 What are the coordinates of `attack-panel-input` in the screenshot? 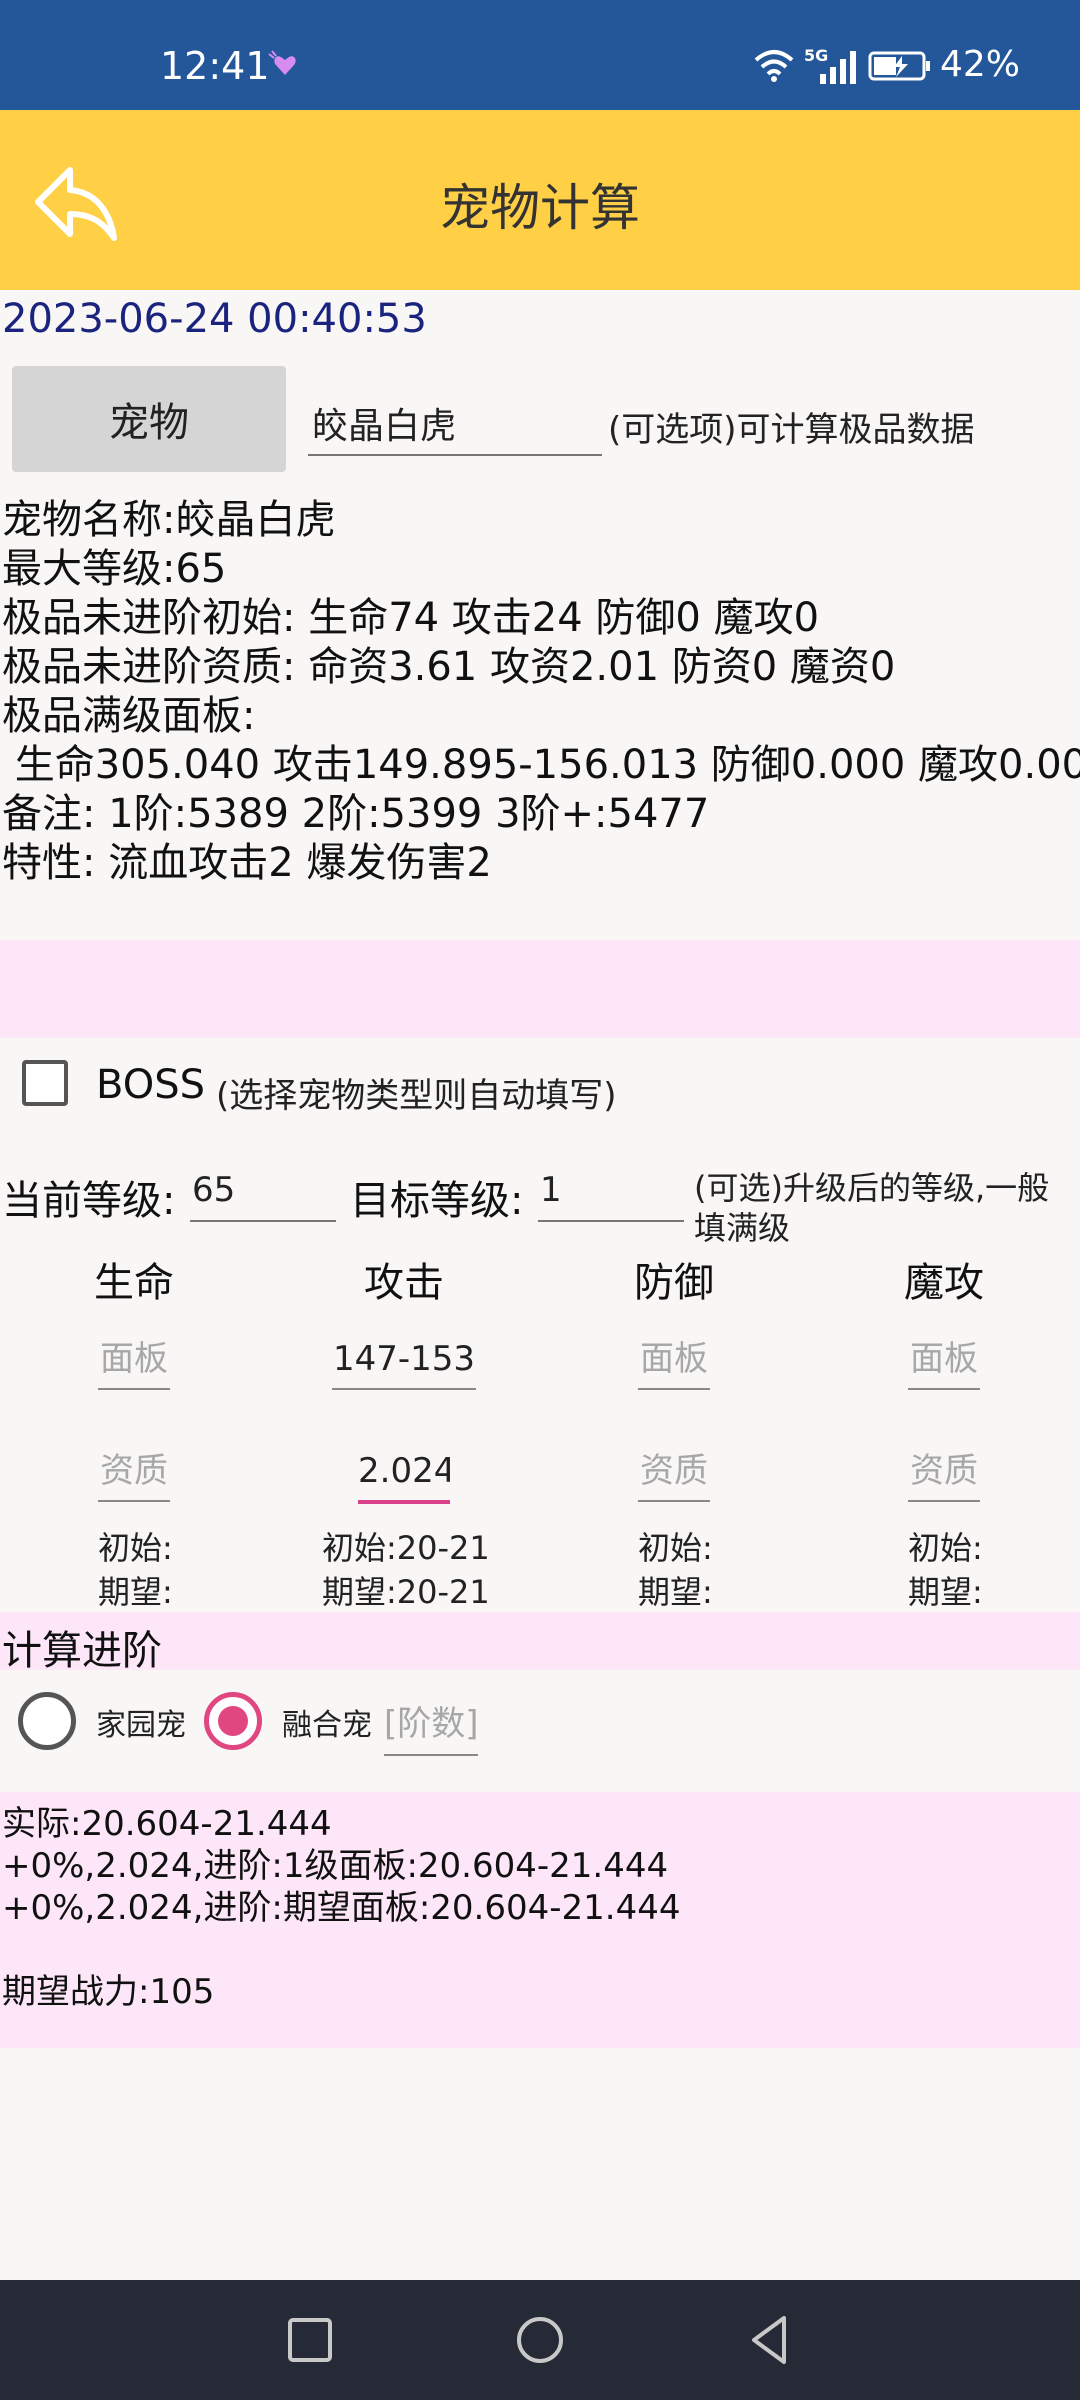 It's located at (404, 1360).